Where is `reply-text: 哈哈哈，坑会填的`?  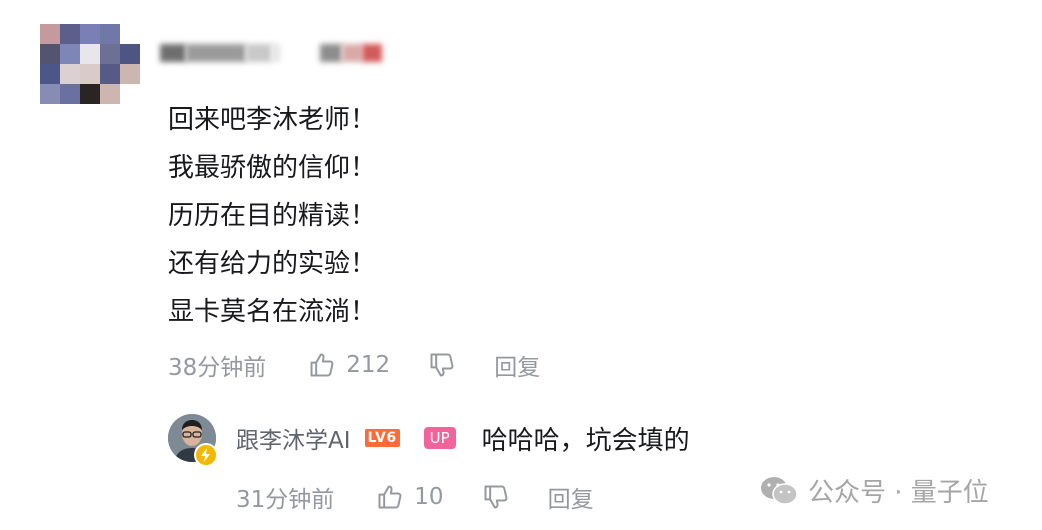
reply-text: 哈哈哈，坑会填的 is located at coordinates (585, 440).